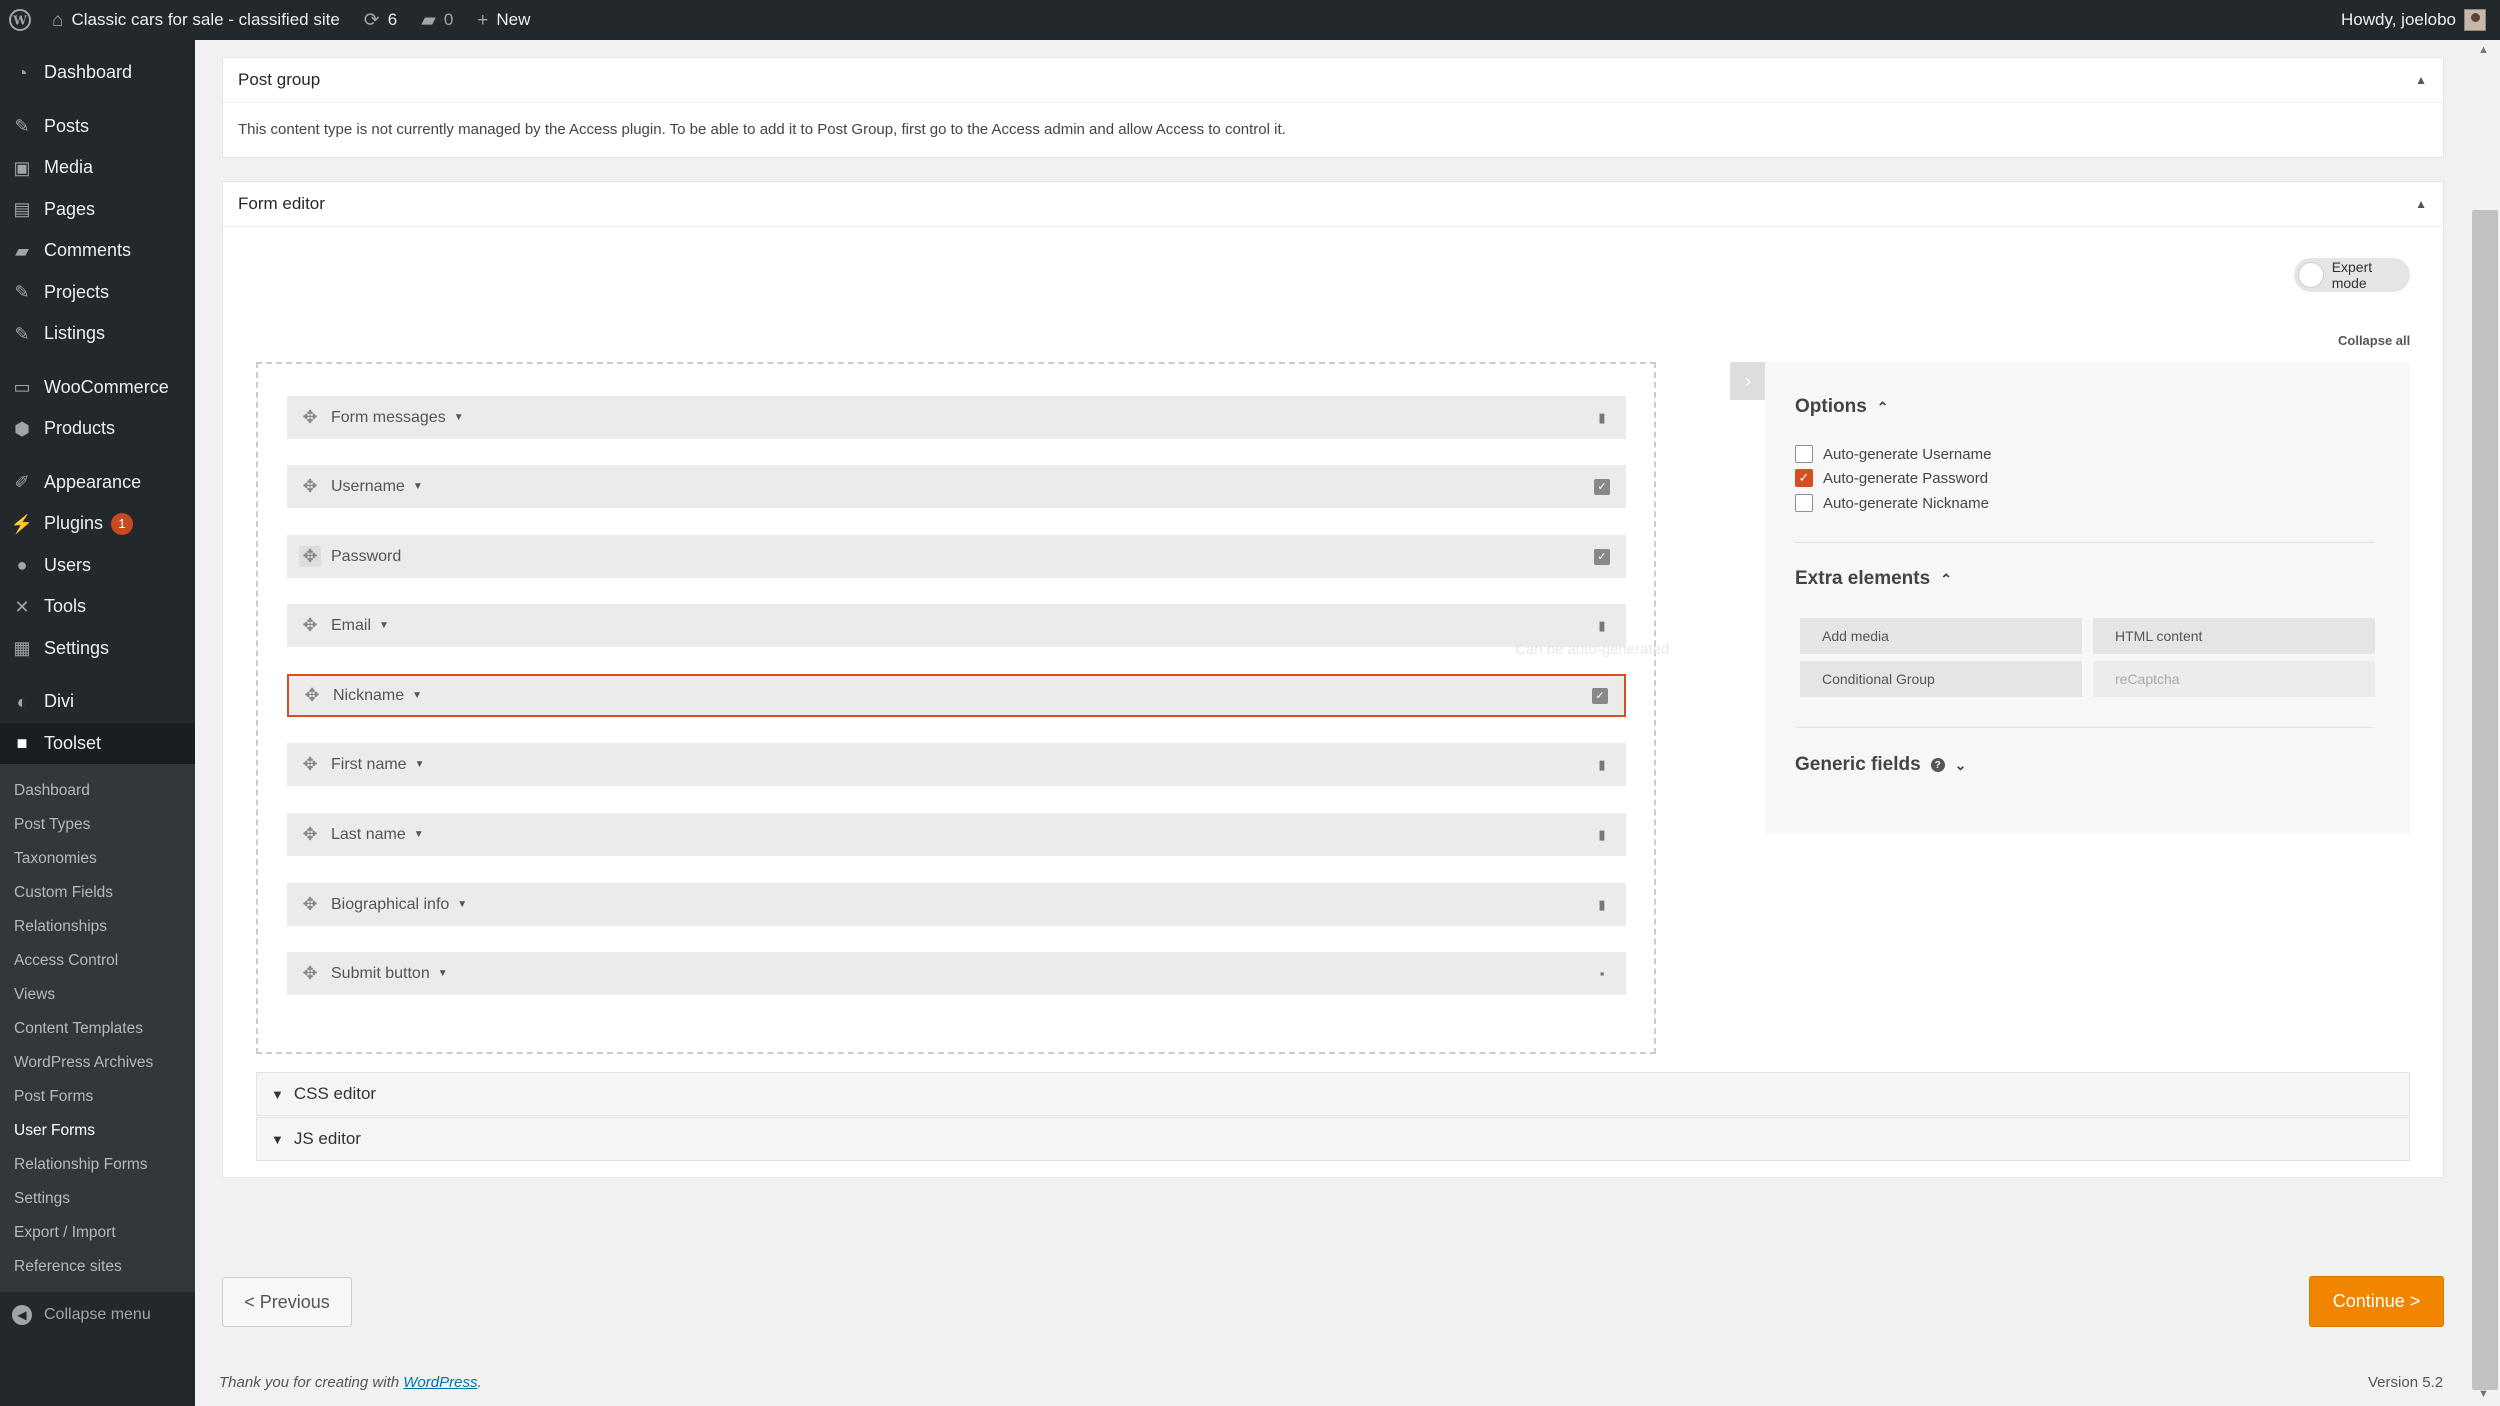 This screenshot has width=2500, height=1406. What do you see at coordinates (97, 483) in the screenshot?
I see `menu-appearance: ✐ Appearance` at bounding box center [97, 483].